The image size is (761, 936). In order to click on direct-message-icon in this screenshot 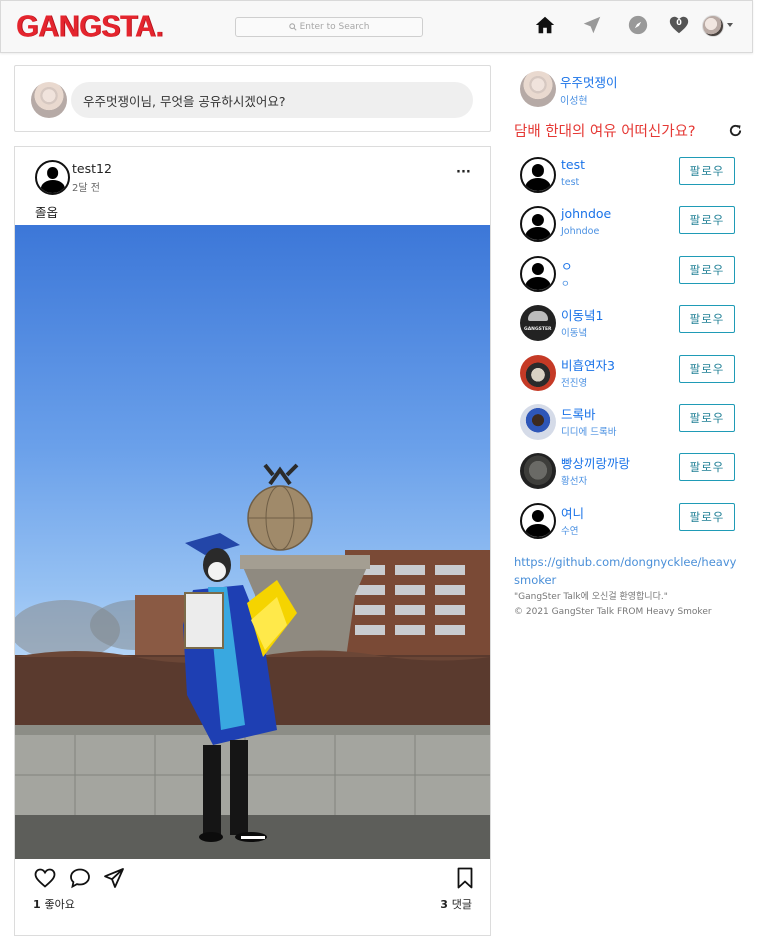, I will do `click(592, 25)`.